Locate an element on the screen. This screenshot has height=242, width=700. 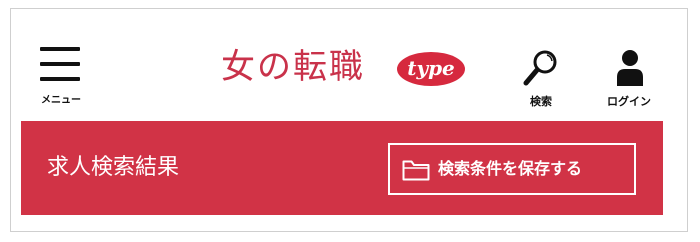
user-icon is located at coordinates (630, 68).